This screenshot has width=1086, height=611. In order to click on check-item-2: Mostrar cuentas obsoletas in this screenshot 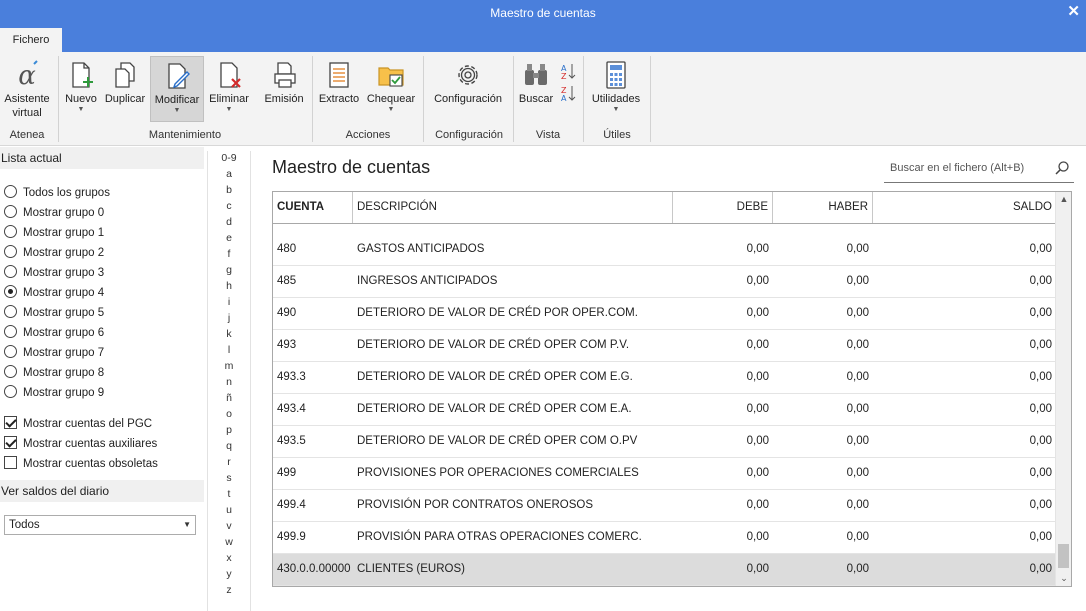, I will do `click(81, 464)`.